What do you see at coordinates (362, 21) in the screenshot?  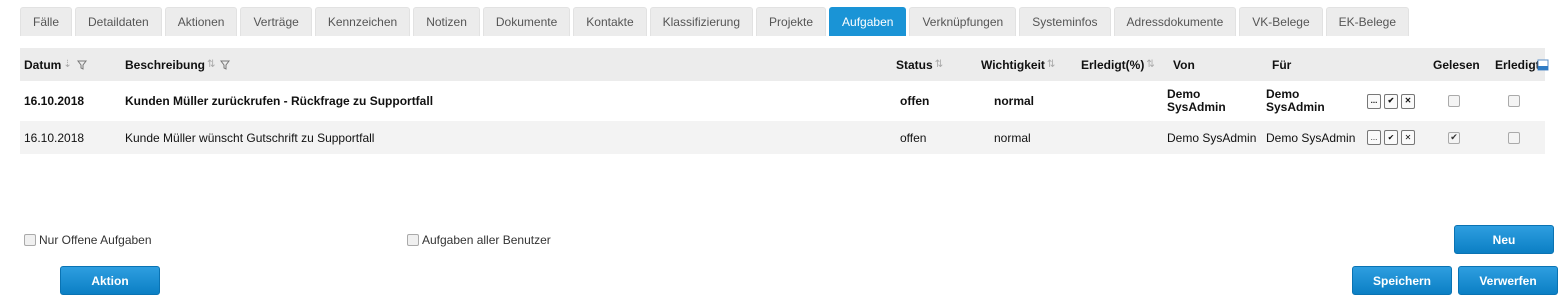 I see `tab-kennzeichen: Kennzeichen` at bounding box center [362, 21].